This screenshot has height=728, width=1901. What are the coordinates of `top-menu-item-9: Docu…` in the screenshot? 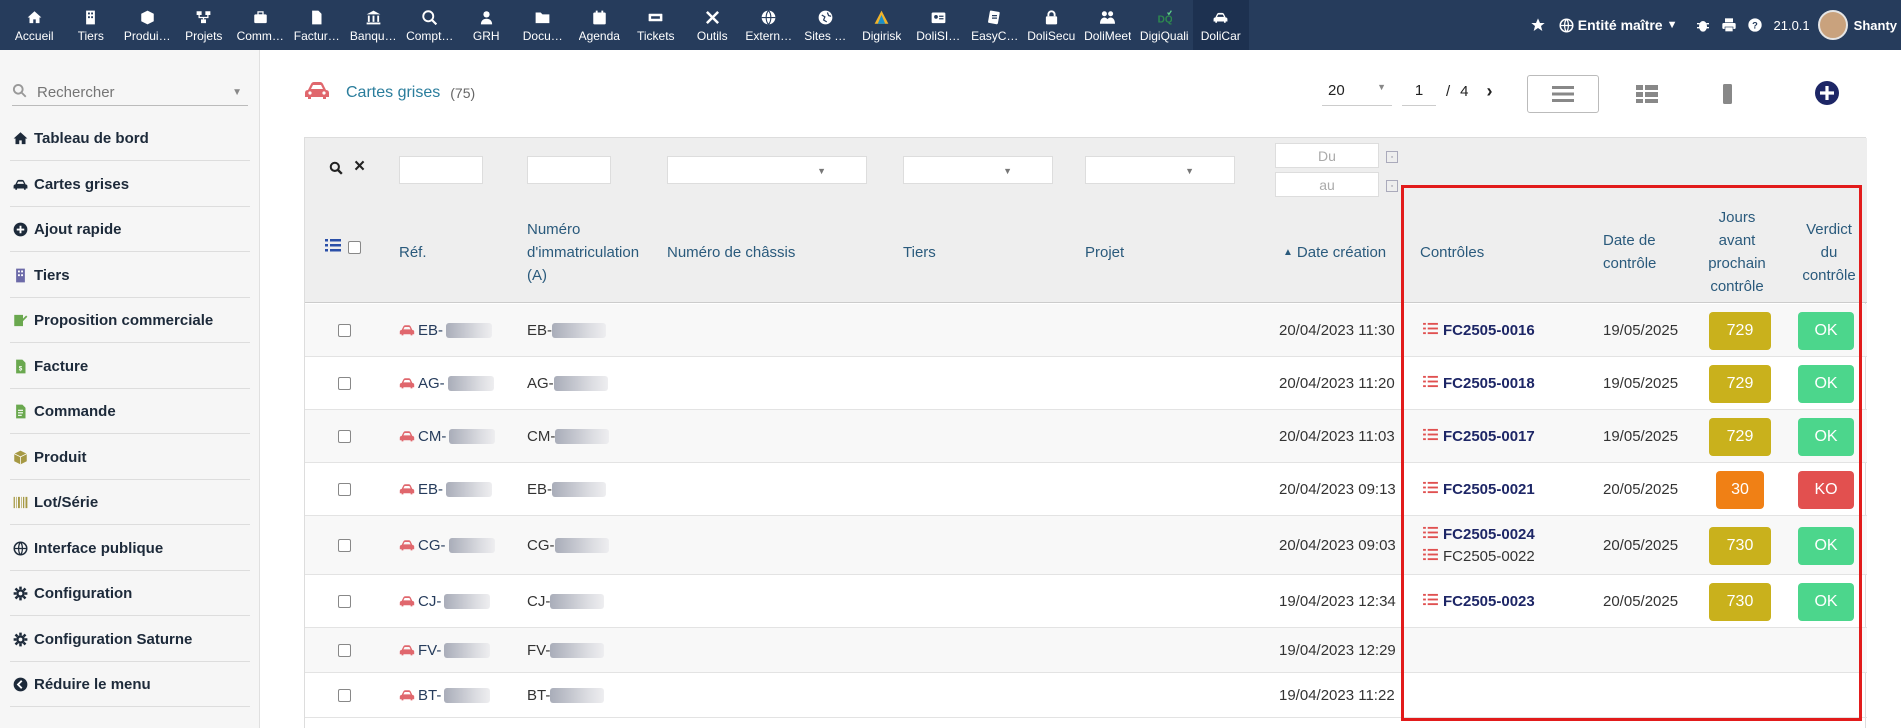 It's located at (543, 25).